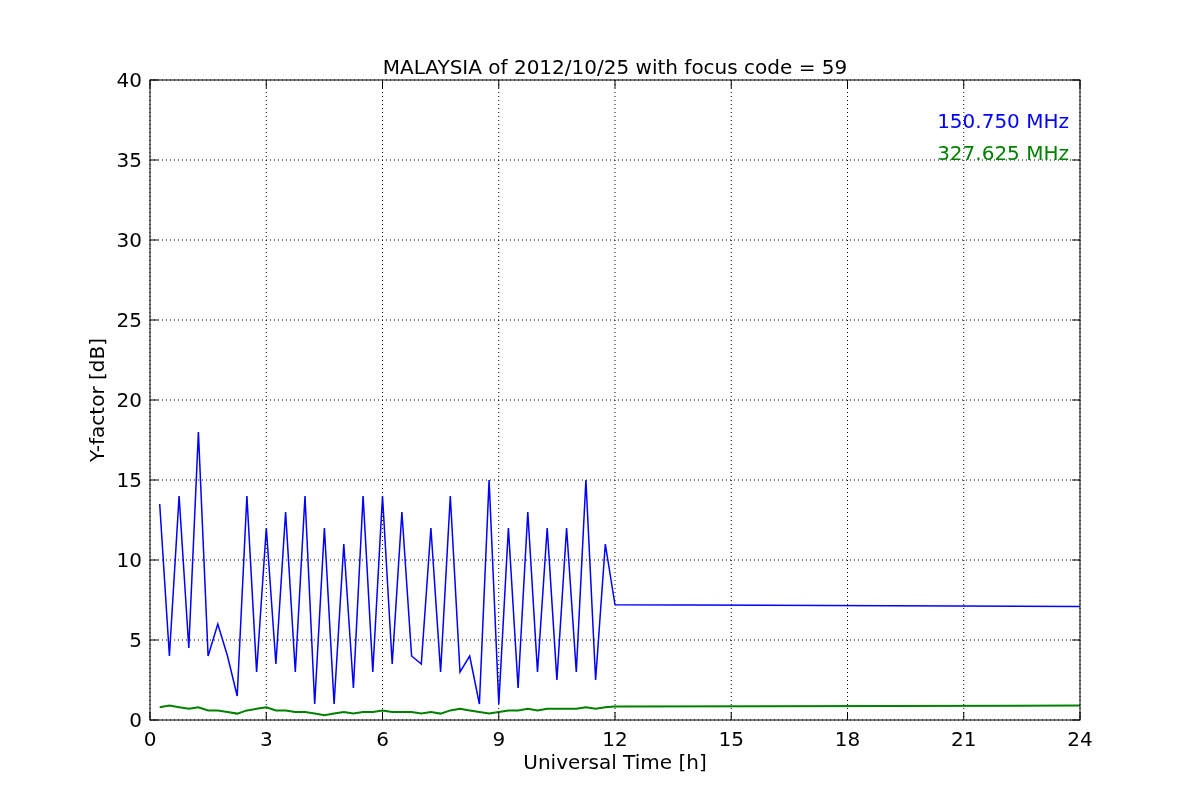  What do you see at coordinates (964, 739) in the screenshot?
I see `x-tick-label: 21` at bounding box center [964, 739].